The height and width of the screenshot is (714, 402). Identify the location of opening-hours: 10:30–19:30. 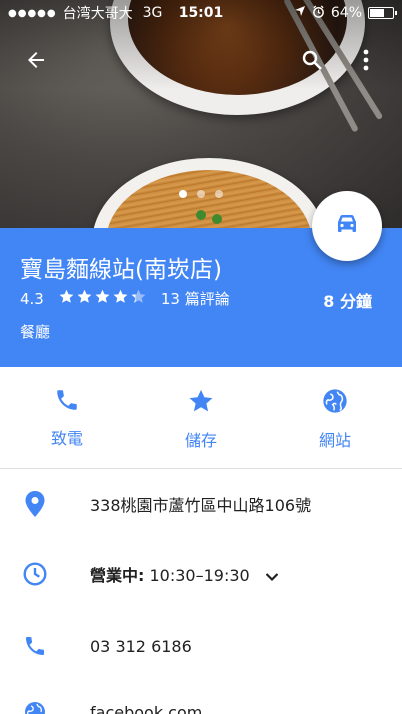
(199, 575).